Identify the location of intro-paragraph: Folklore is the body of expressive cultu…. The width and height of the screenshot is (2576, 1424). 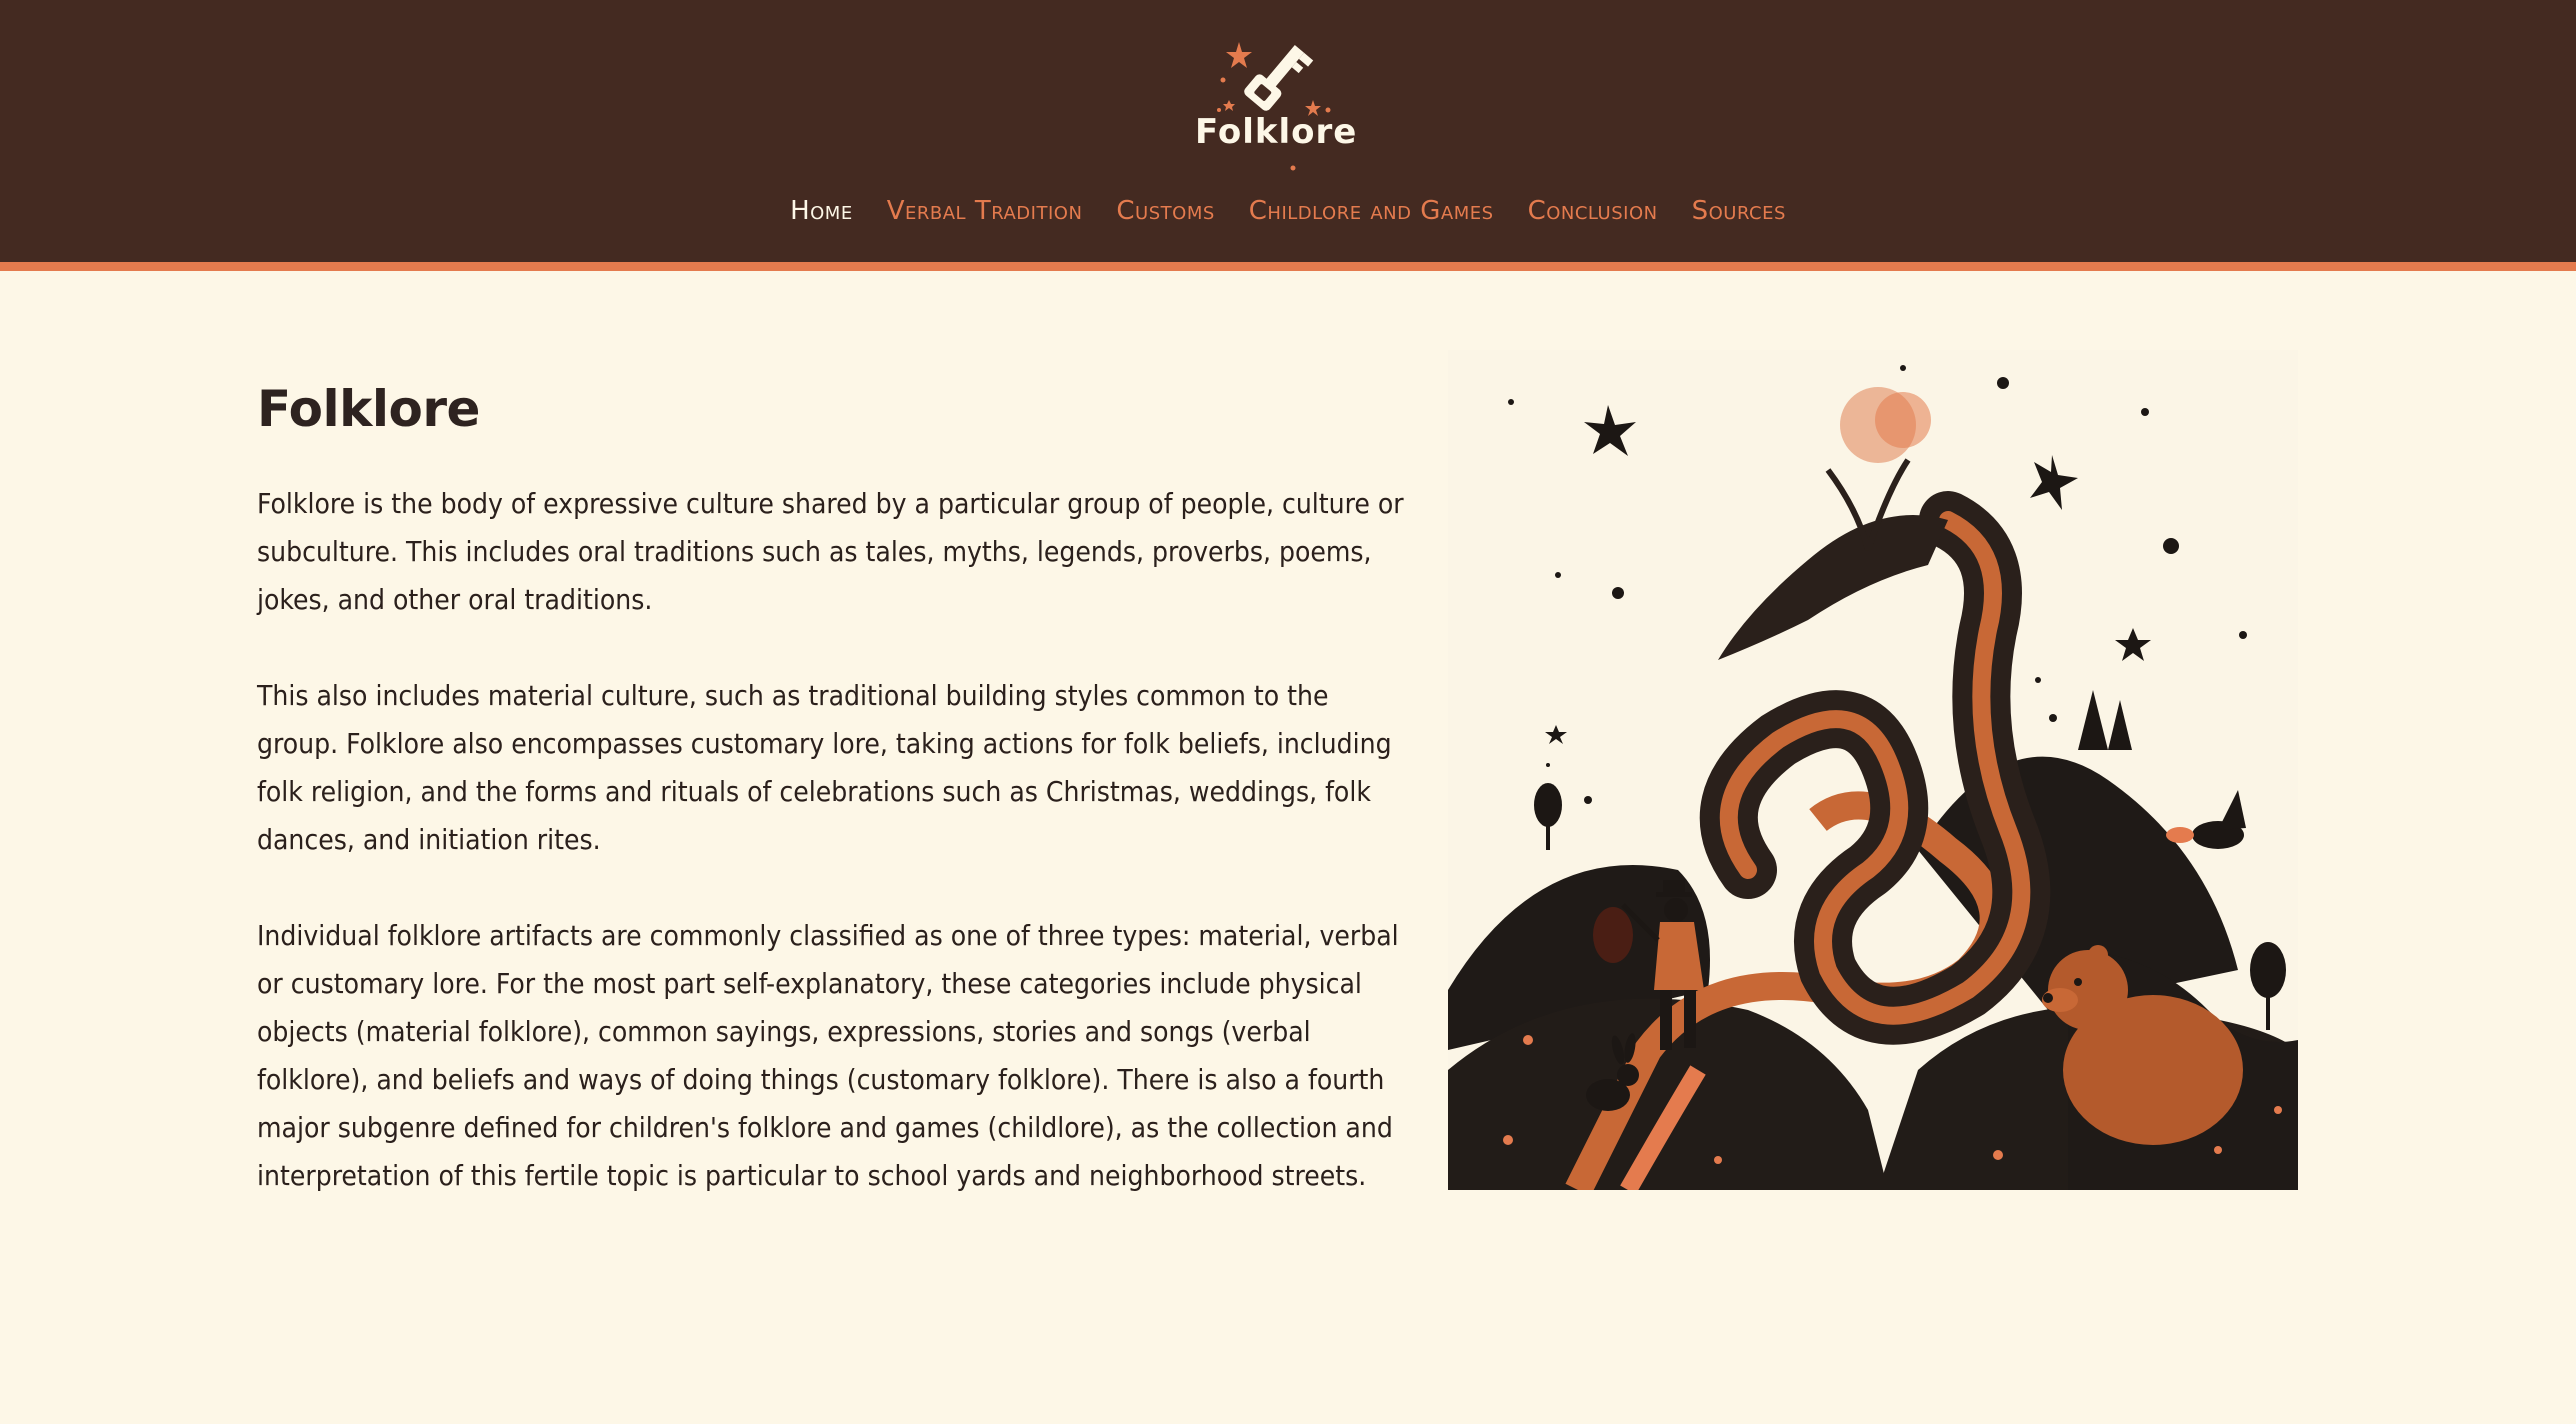
(830, 551).